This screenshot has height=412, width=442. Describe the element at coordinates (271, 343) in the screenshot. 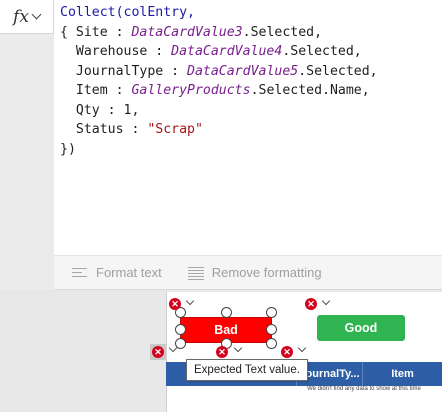

I see `resize-handle-bottom-right` at that location.